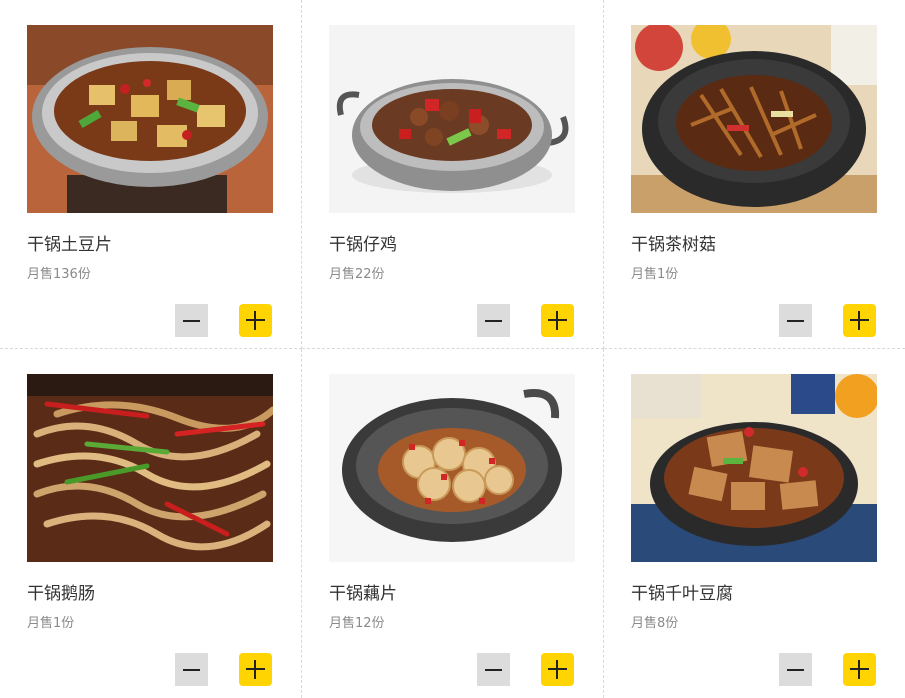  Describe the element at coordinates (357, 623) in the screenshot. I see `dish-sales: 月售12份` at that location.